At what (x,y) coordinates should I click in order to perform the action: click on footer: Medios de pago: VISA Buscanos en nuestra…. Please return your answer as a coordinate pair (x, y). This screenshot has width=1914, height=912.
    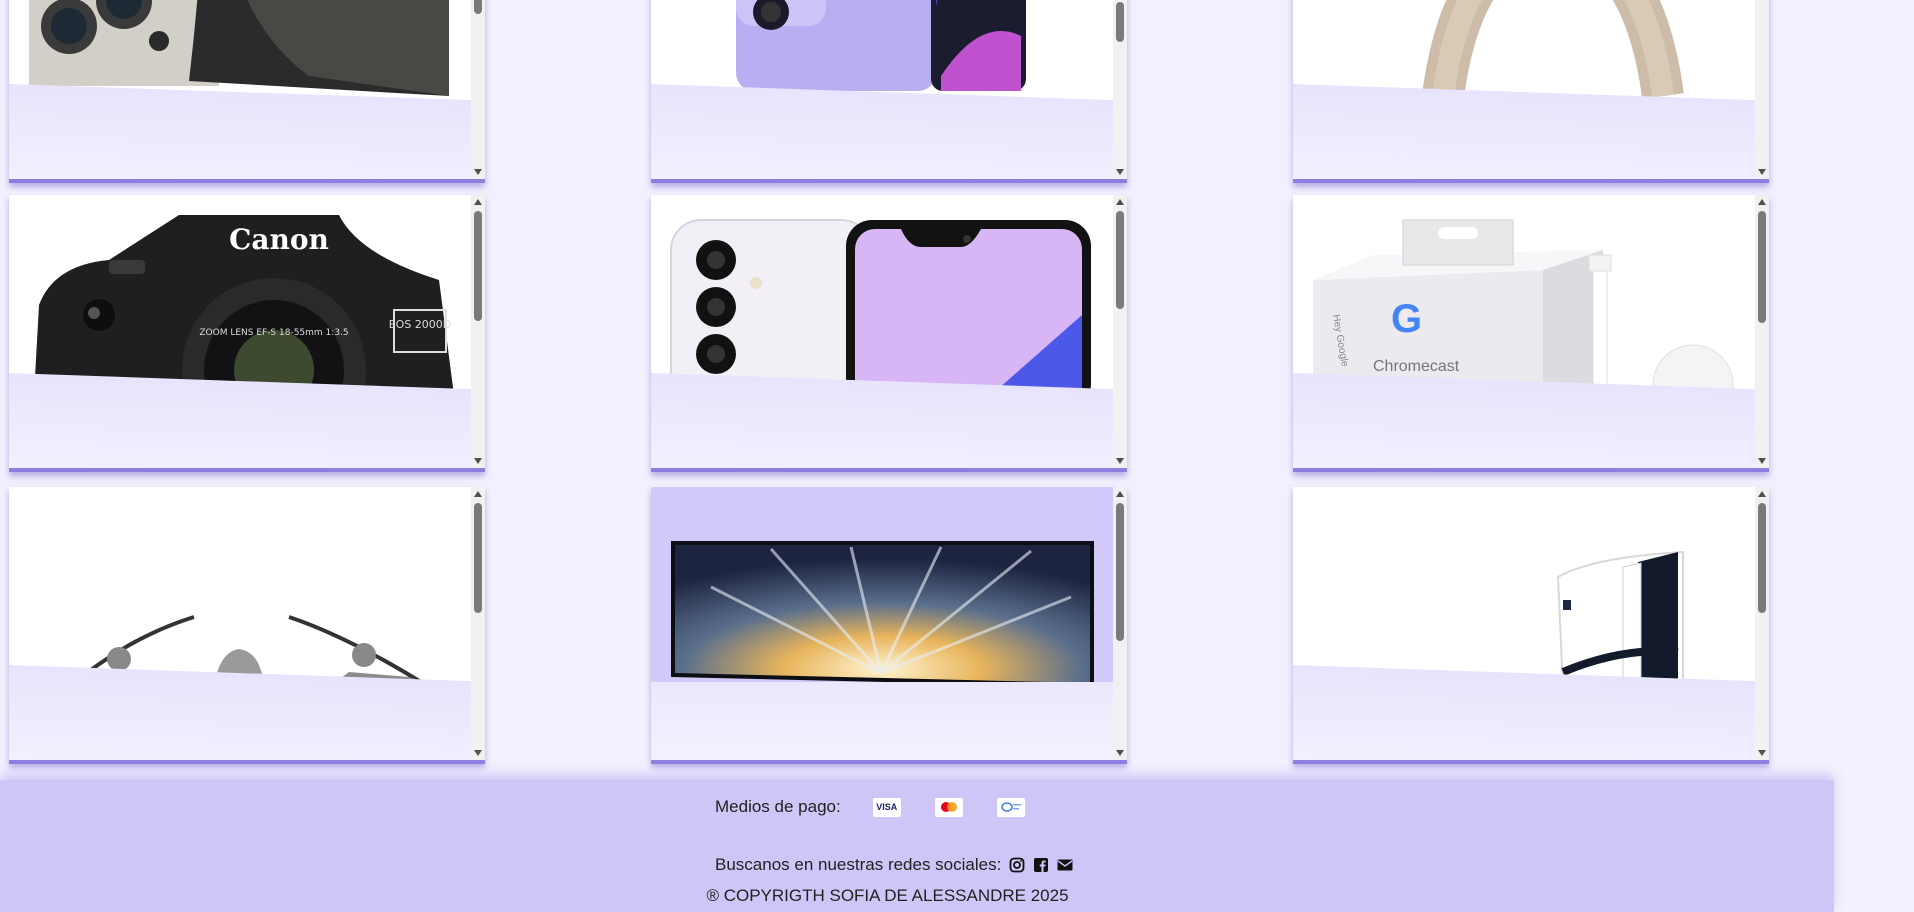
    Looking at the image, I should click on (917, 846).